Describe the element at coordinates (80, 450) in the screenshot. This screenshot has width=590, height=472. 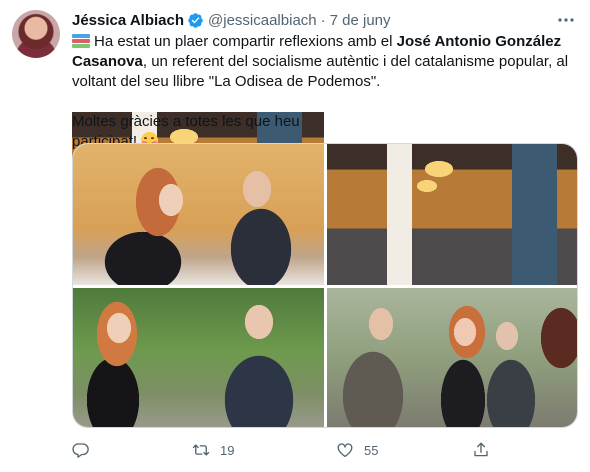
I see `reply-icon` at that location.